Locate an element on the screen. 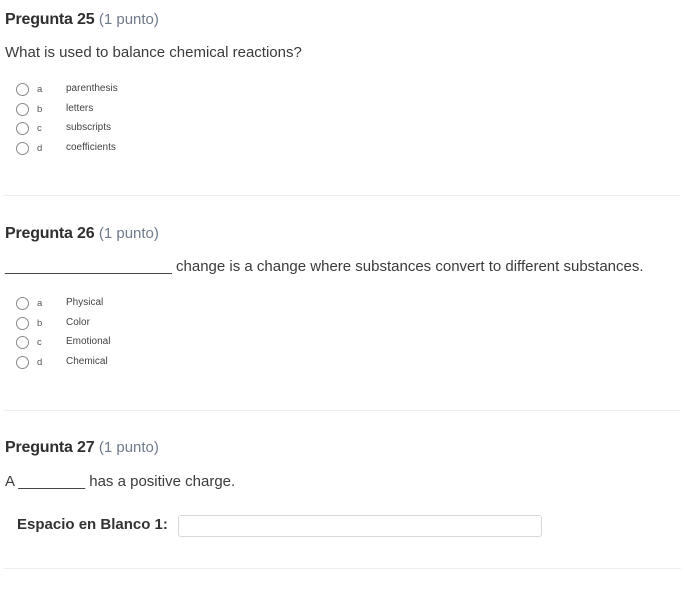 The height and width of the screenshot is (590, 685). option-text: letters is located at coordinates (80, 108).